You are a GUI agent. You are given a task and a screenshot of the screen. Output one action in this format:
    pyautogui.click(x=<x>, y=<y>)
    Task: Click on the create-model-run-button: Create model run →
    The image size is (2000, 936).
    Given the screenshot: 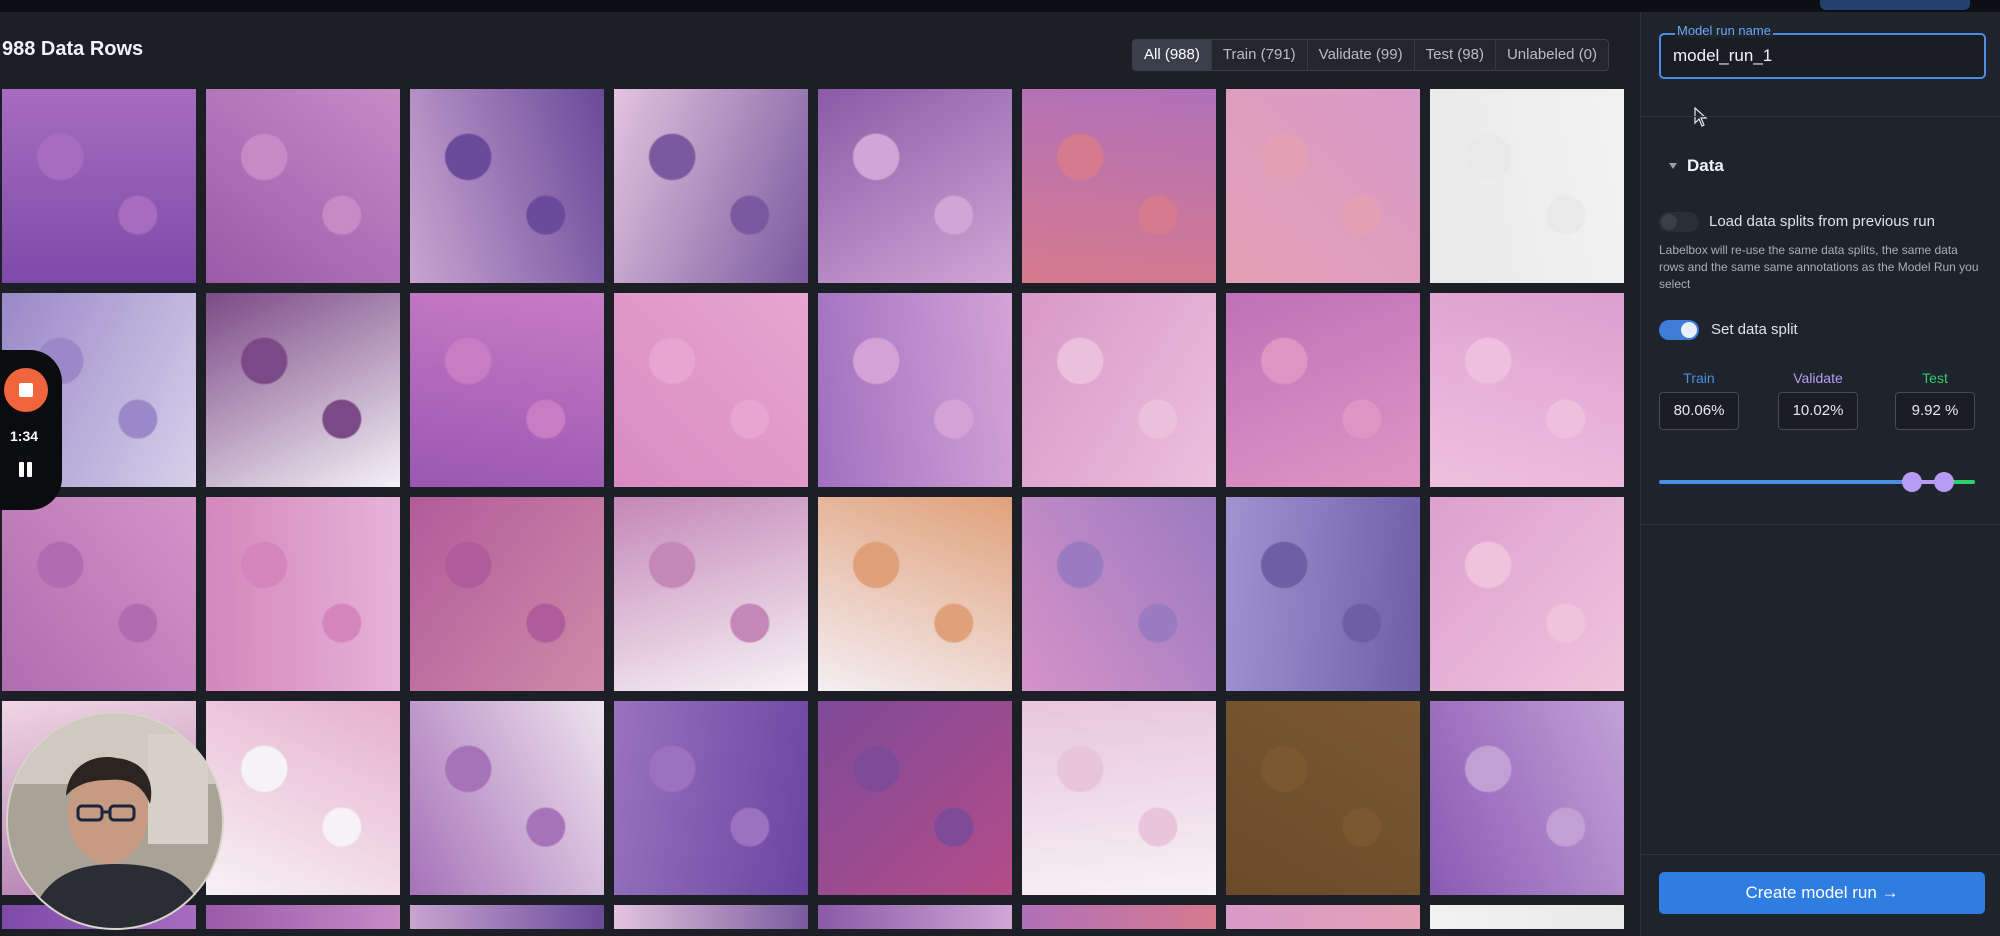 What is the action you would take?
    pyautogui.click(x=1822, y=893)
    